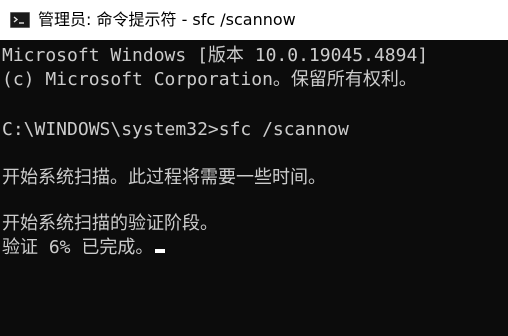 The image size is (508, 336). Describe the element at coordinates (175, 129) in the screenshot. I see `console-line-command: C:\WINDOWS\system32>sfc /scannow` at that location.